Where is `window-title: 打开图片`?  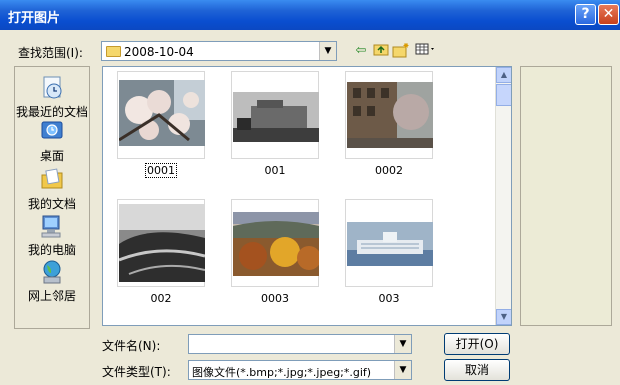
window-title: 打开图片 is located at coordinates (34, 18).